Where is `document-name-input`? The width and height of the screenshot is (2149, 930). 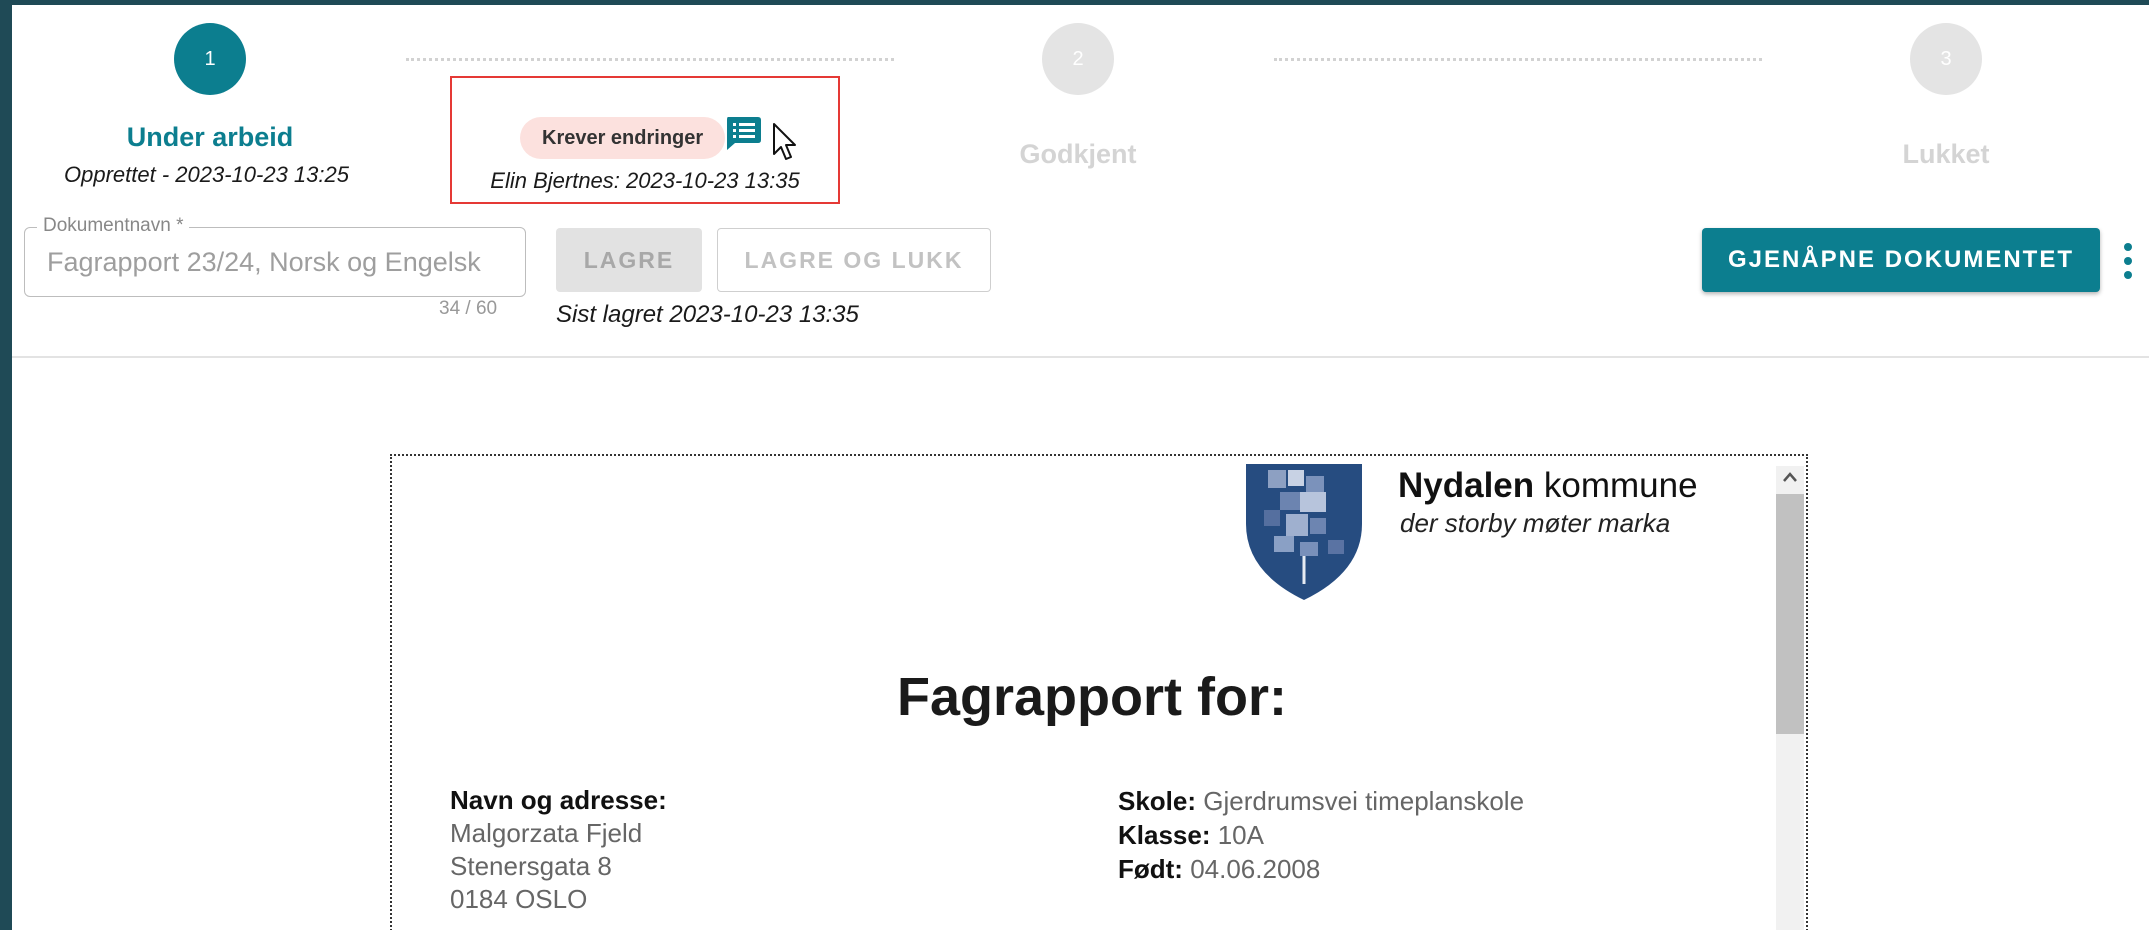
document-name-input is located at coordinates (282, 262).